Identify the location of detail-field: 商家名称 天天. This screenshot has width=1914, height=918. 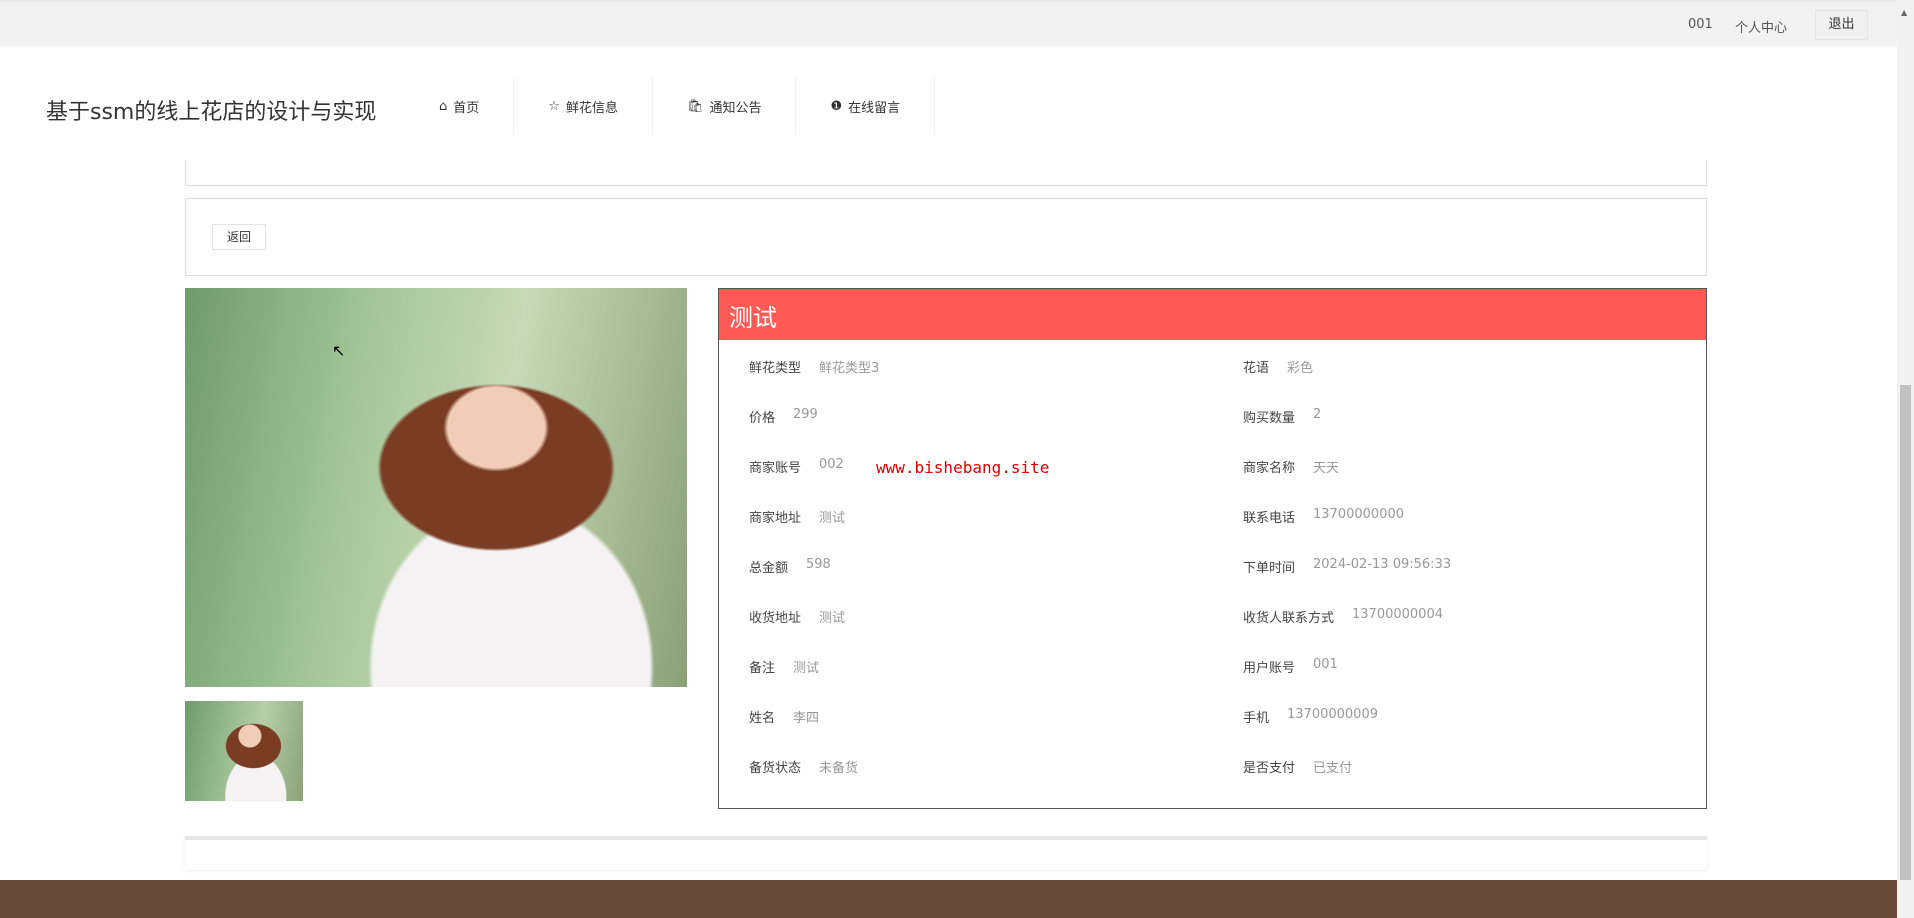
(1291, 466).